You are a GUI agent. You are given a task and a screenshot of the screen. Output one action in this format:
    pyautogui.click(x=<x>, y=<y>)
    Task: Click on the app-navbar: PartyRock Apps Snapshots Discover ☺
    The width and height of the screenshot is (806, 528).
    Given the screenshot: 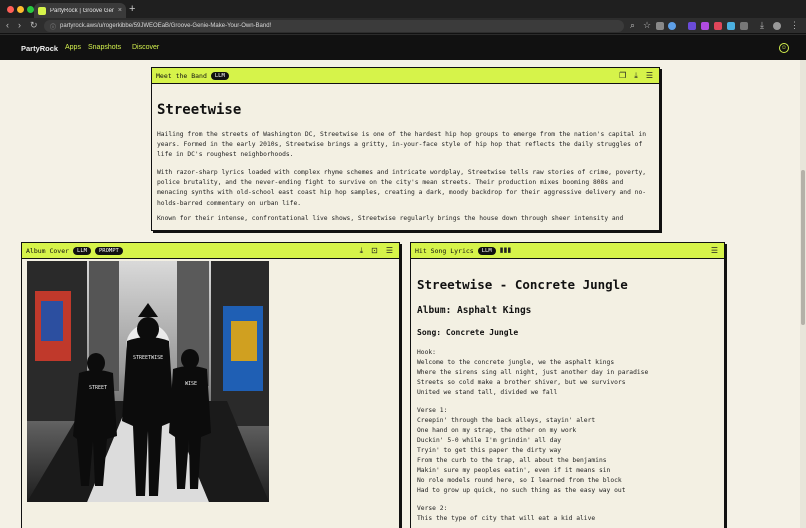 What is the action you would take?
    pyautogui.click(x=403, y=47)
    